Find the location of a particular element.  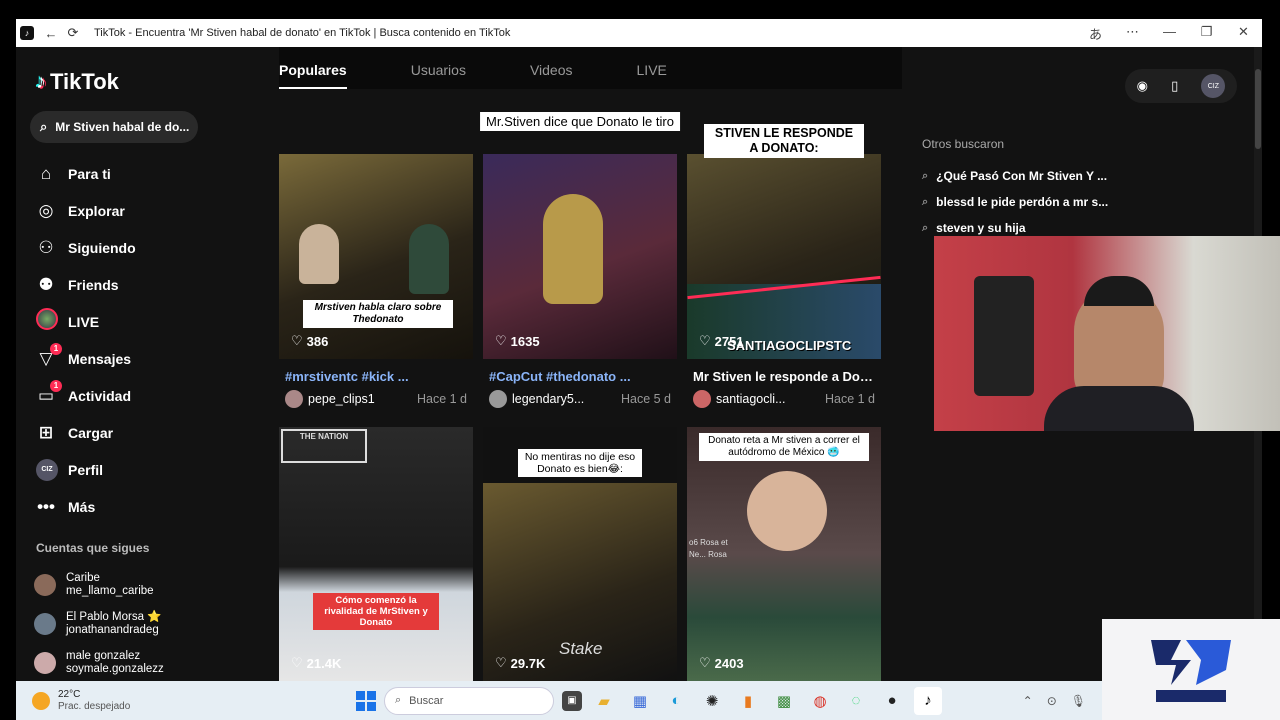

sidebar-item-label: Explorar is located at coordinates (96, 210).